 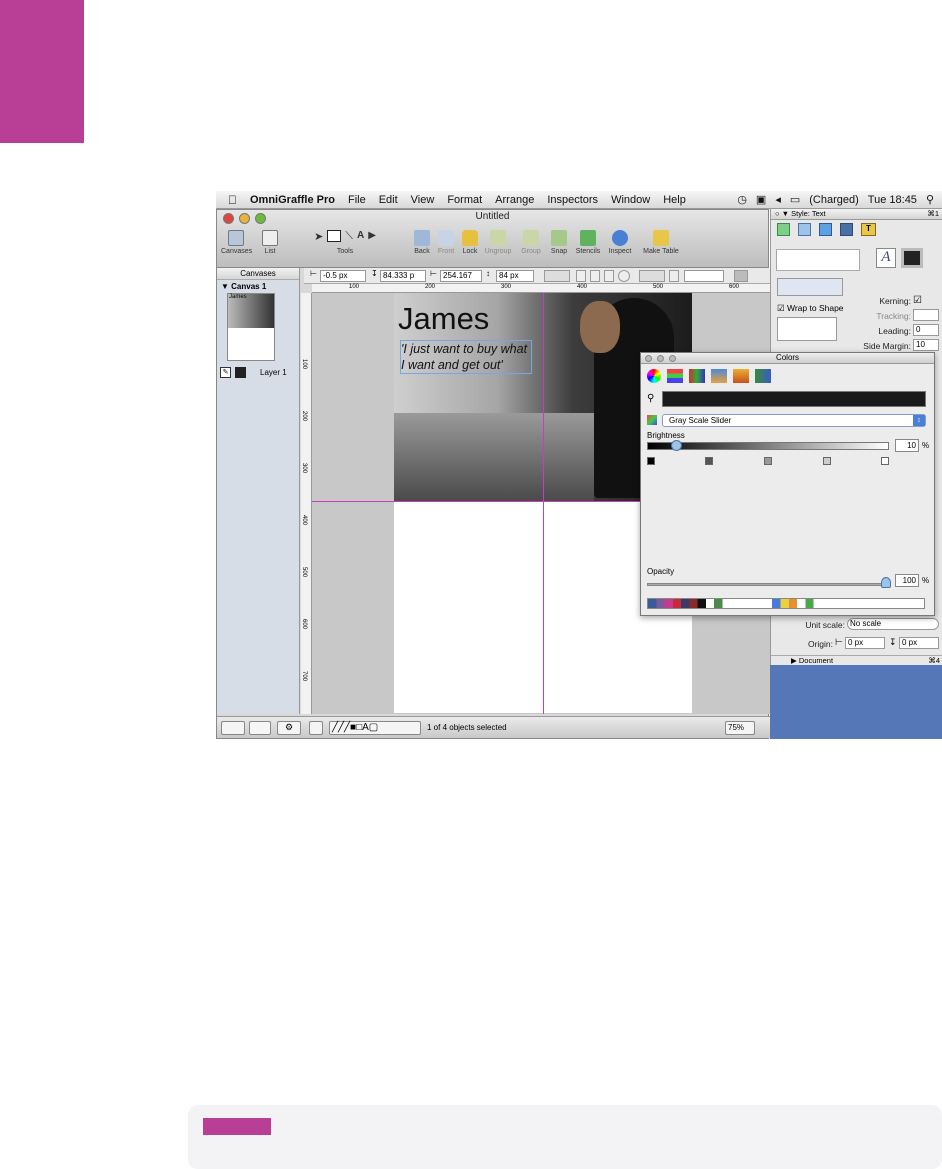 I want to click on color-palettes-icon, so click(x=697, y=376).